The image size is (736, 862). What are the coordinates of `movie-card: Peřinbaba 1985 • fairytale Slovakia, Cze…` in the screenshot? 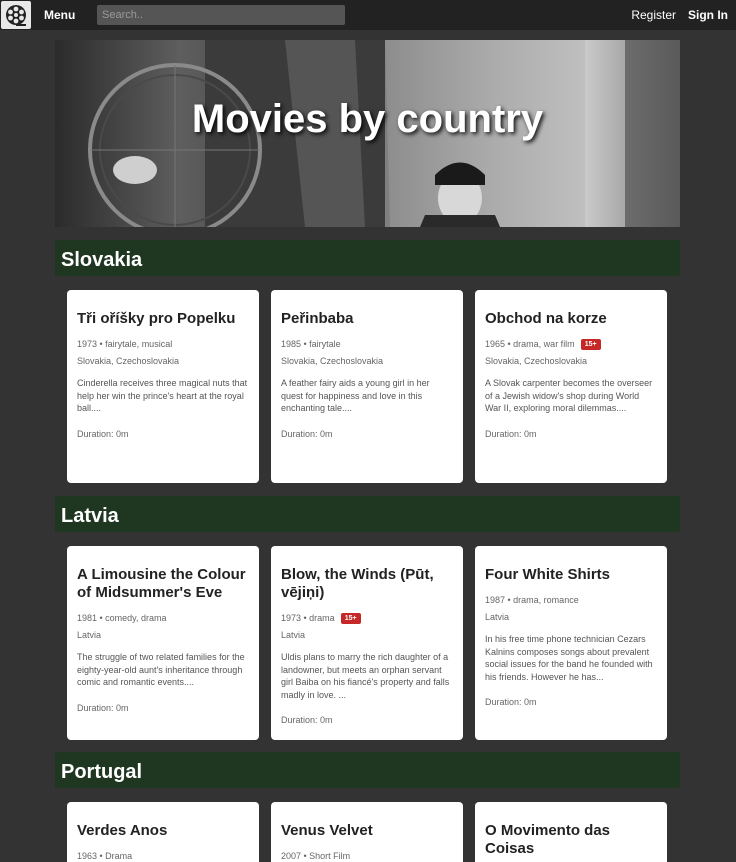 It's located at (367, 386).